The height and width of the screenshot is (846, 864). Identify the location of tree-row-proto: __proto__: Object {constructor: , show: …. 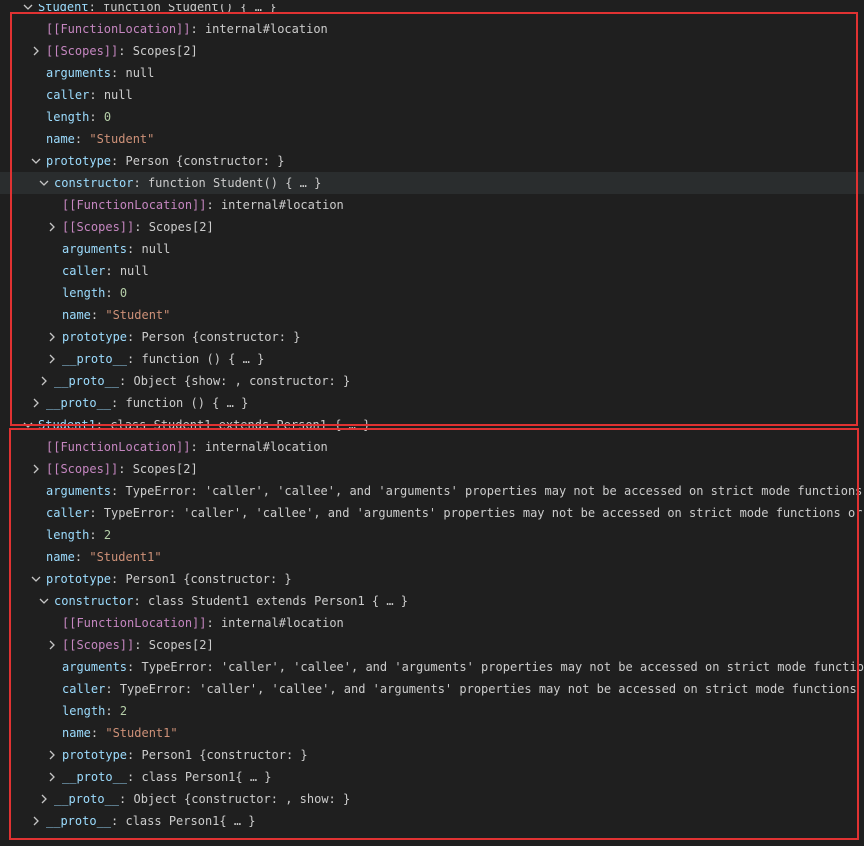
(432, 799).